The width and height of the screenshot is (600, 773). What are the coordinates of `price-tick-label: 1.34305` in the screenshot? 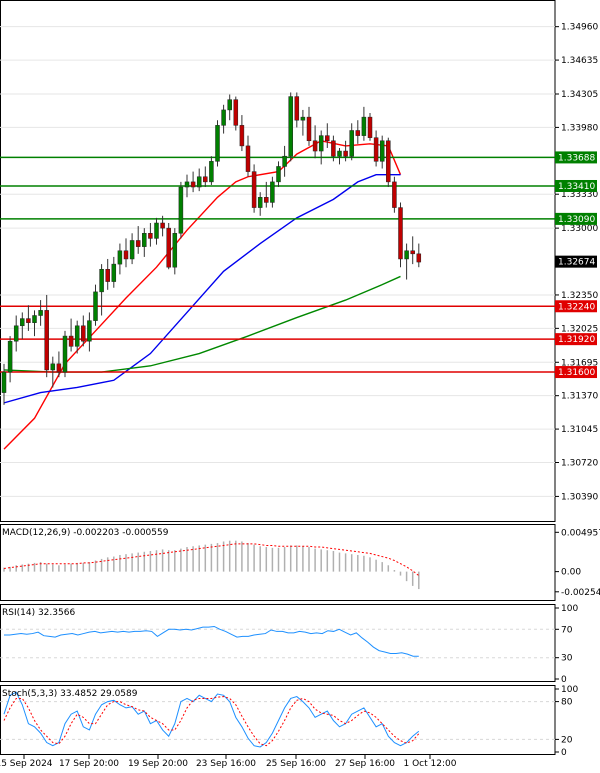 It's located at (579, 95).